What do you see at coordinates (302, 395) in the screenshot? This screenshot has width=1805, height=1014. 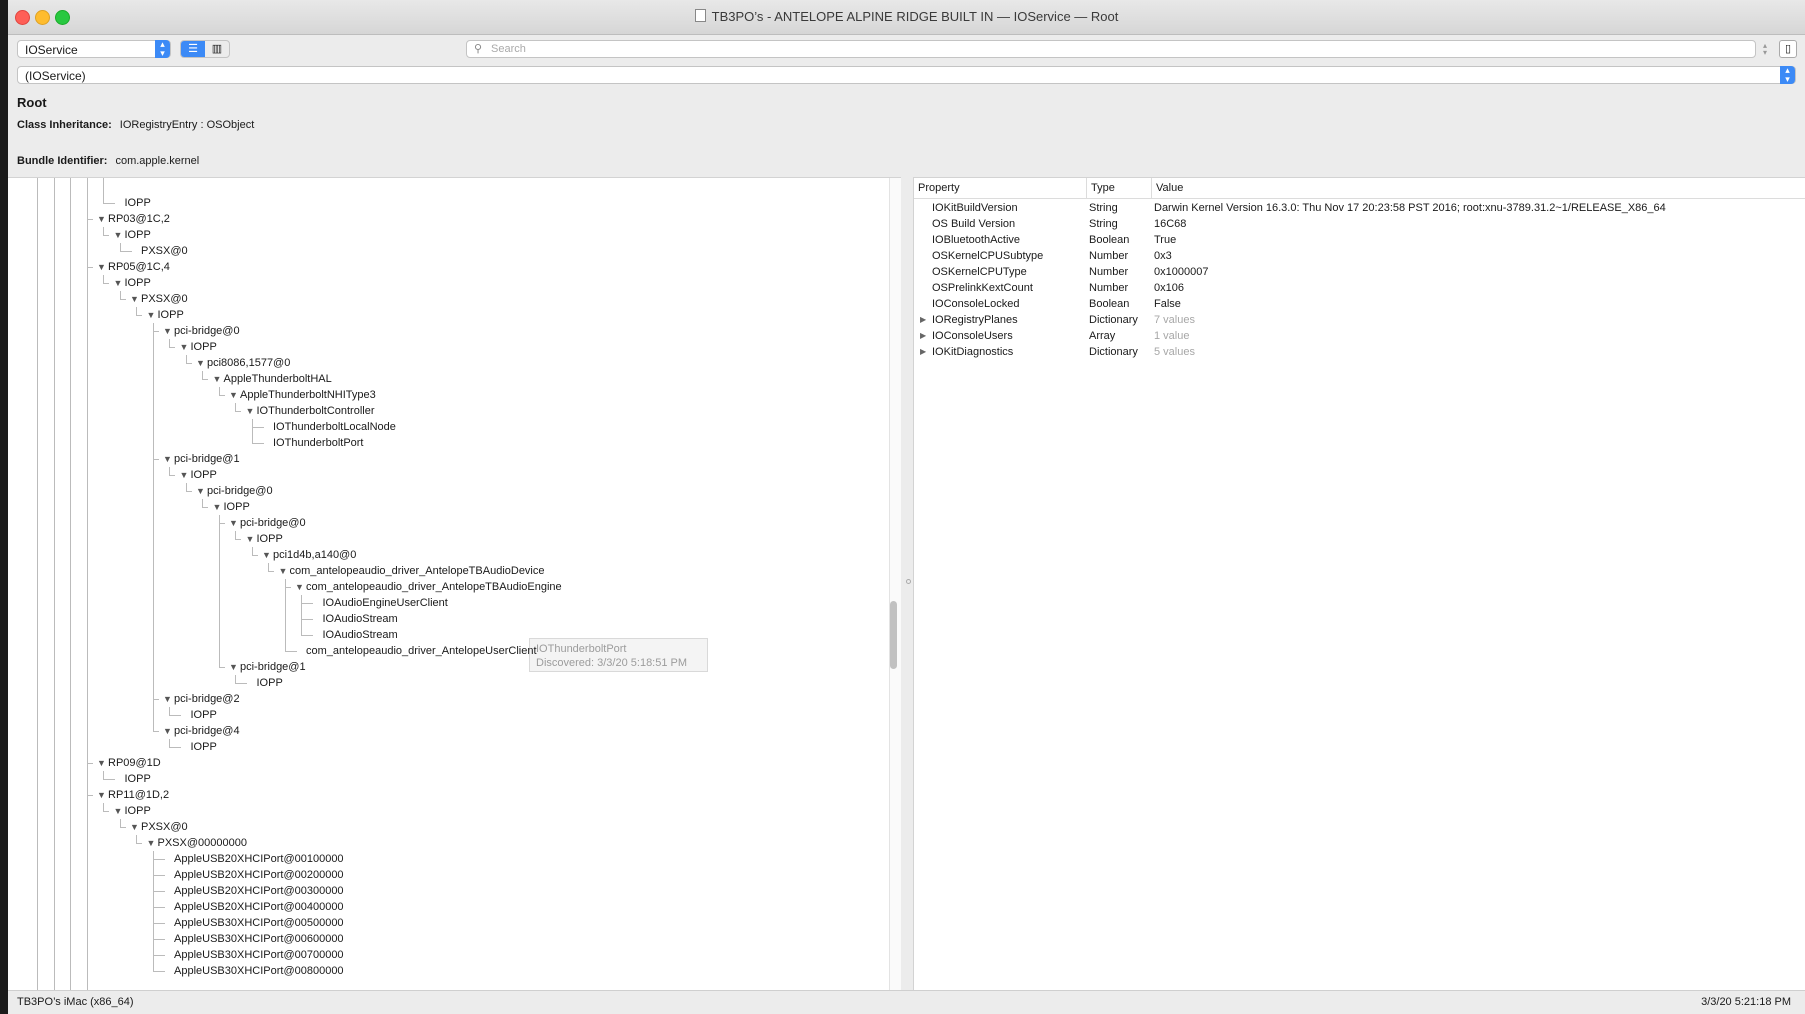 I see `tree-node: ▼ AppleThunderboltNHIType3` at bounding box center [302, 395].